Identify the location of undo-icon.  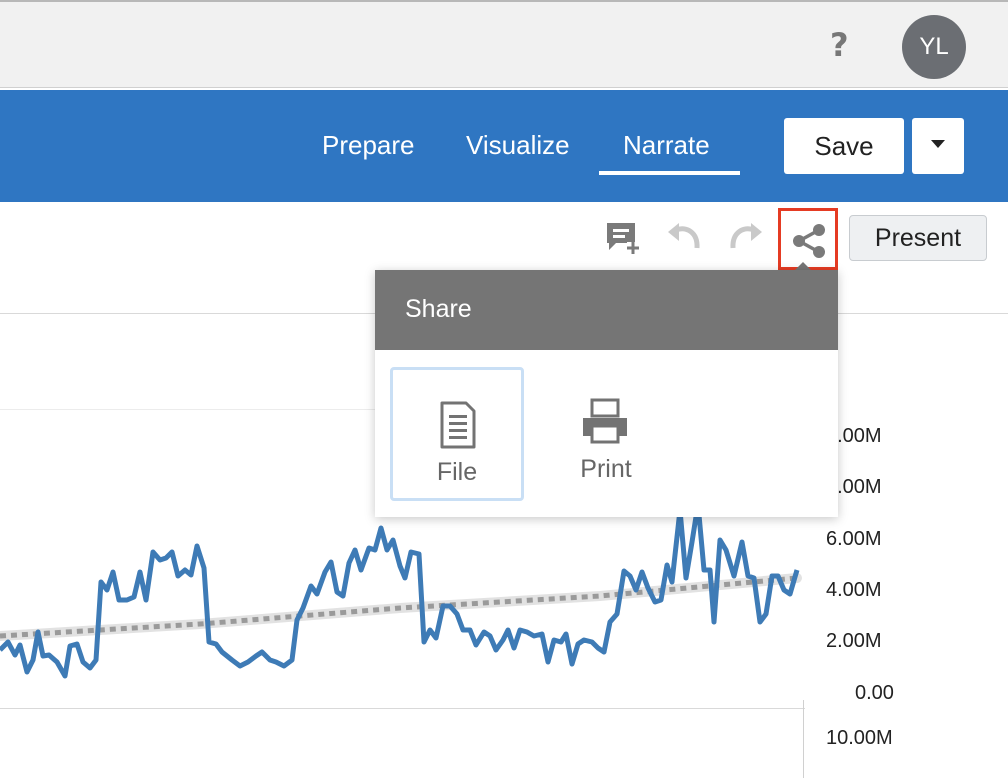
(684, 239).